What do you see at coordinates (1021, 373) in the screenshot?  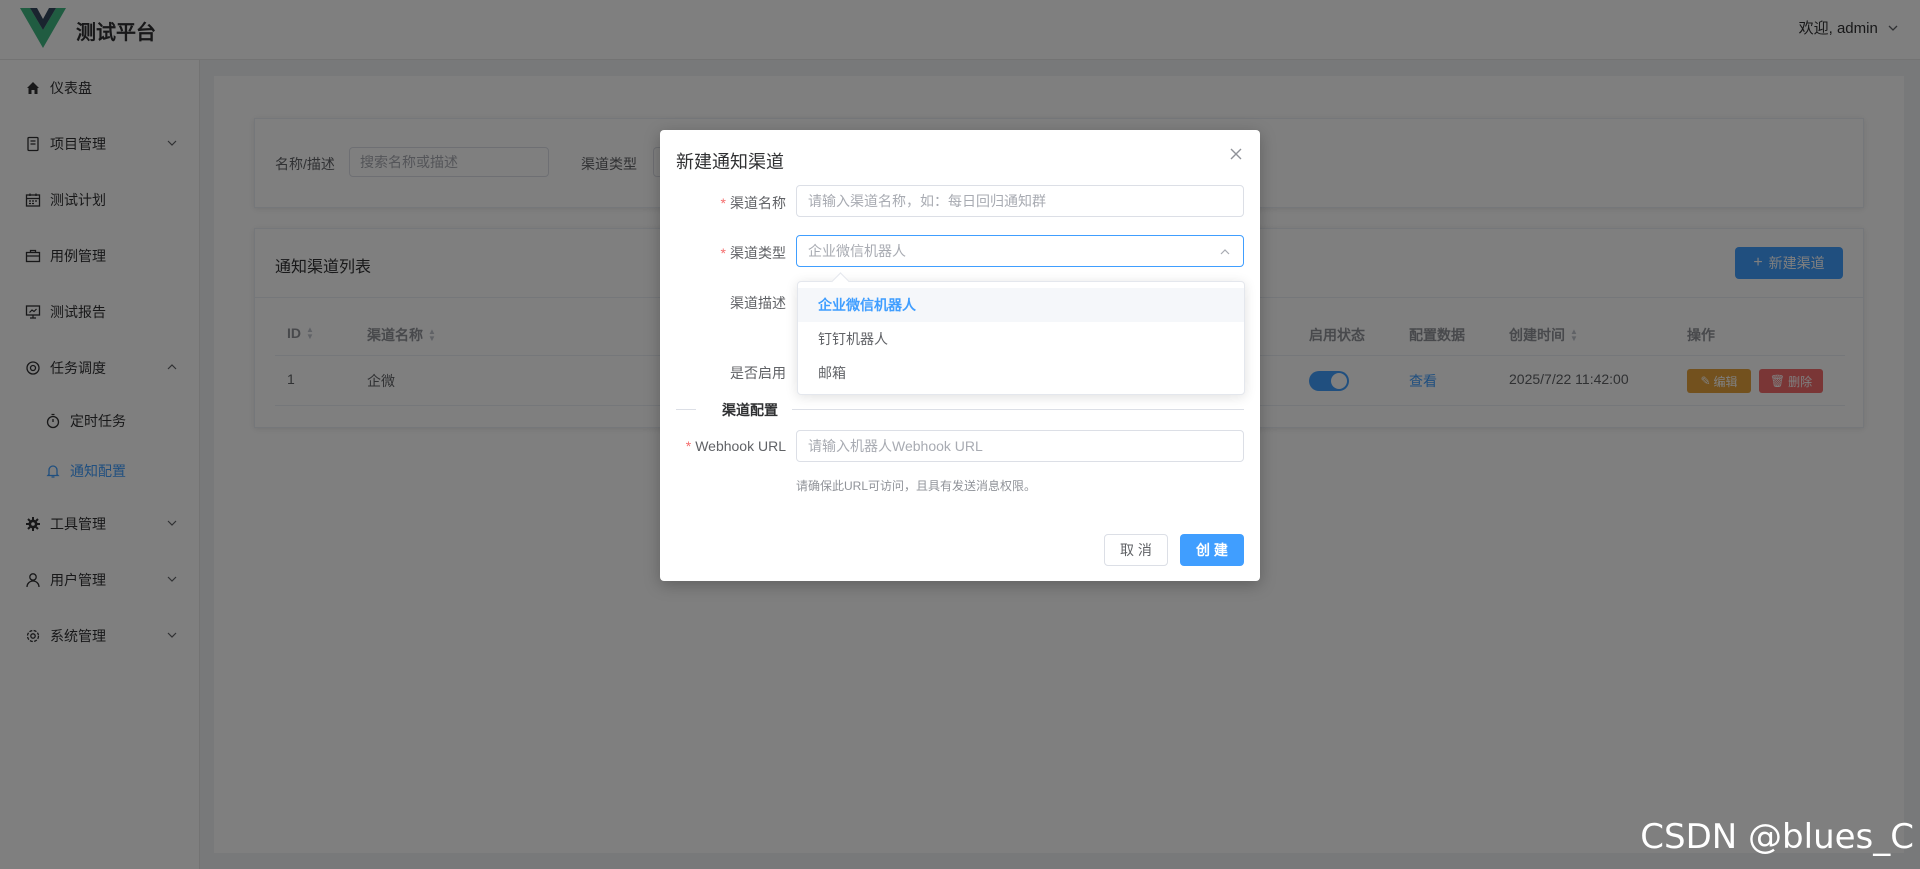 I see `dropdown-option-email: 邮箱` at bounding box center [1021, 373].